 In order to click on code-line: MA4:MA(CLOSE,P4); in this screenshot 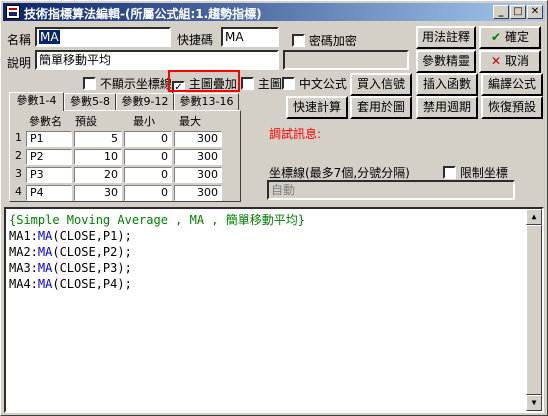, I will do `click(266, 284)`.